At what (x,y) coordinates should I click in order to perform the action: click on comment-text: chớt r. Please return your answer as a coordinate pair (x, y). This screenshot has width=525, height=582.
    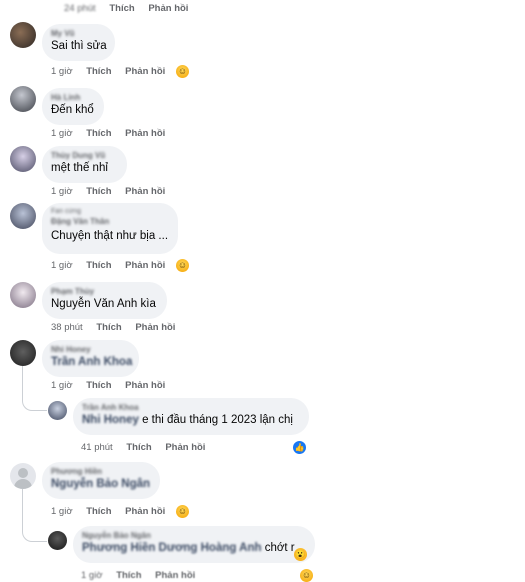
    Looking at the image, I should click on (279, 548).